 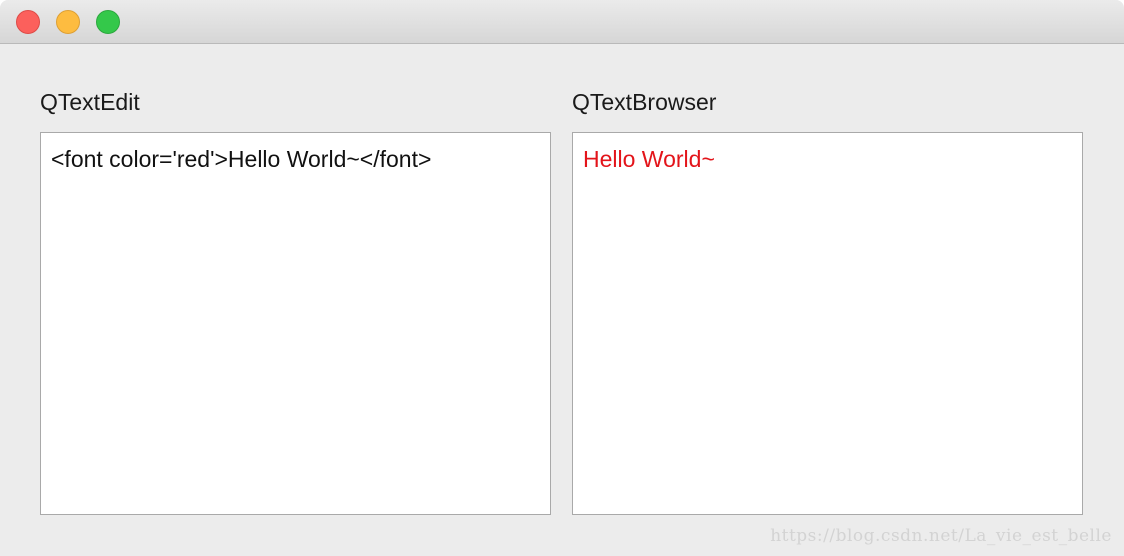 I want to click on qtextedit-label: QTextEdit, so click(x=90, y=102).